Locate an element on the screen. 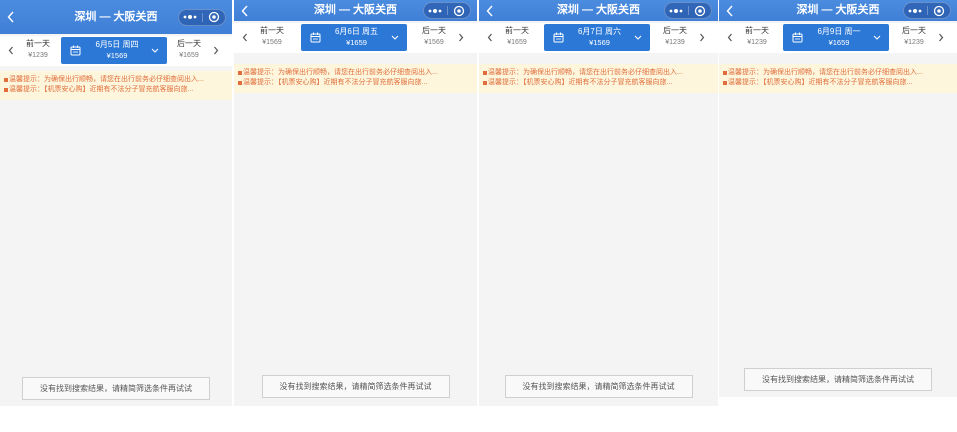 Image resolution: width=957 pixels, height=432 pixels. selected-date-button: 6月7日 周六 ¥1569 is located at coordinates (596, 37).